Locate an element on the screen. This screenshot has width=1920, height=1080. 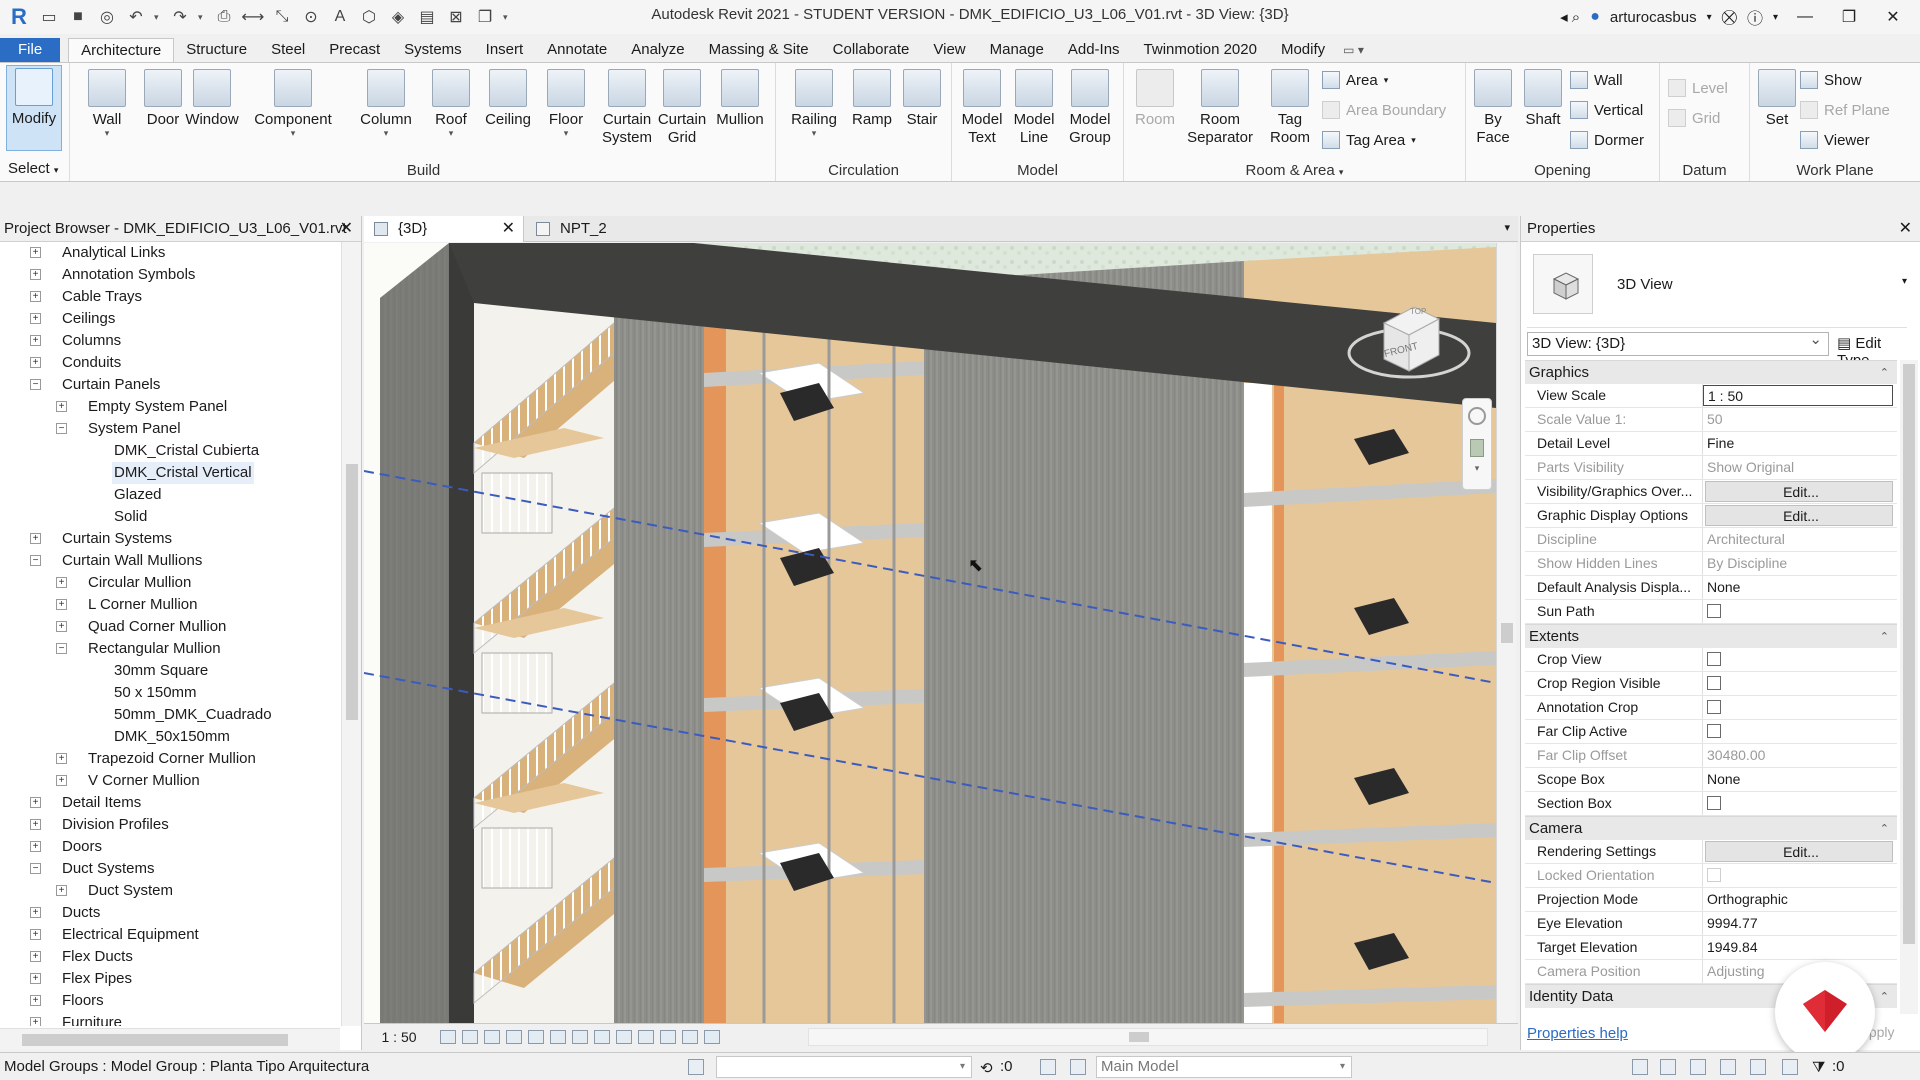
property-value: Fine is located at coordinates (1800, 443).